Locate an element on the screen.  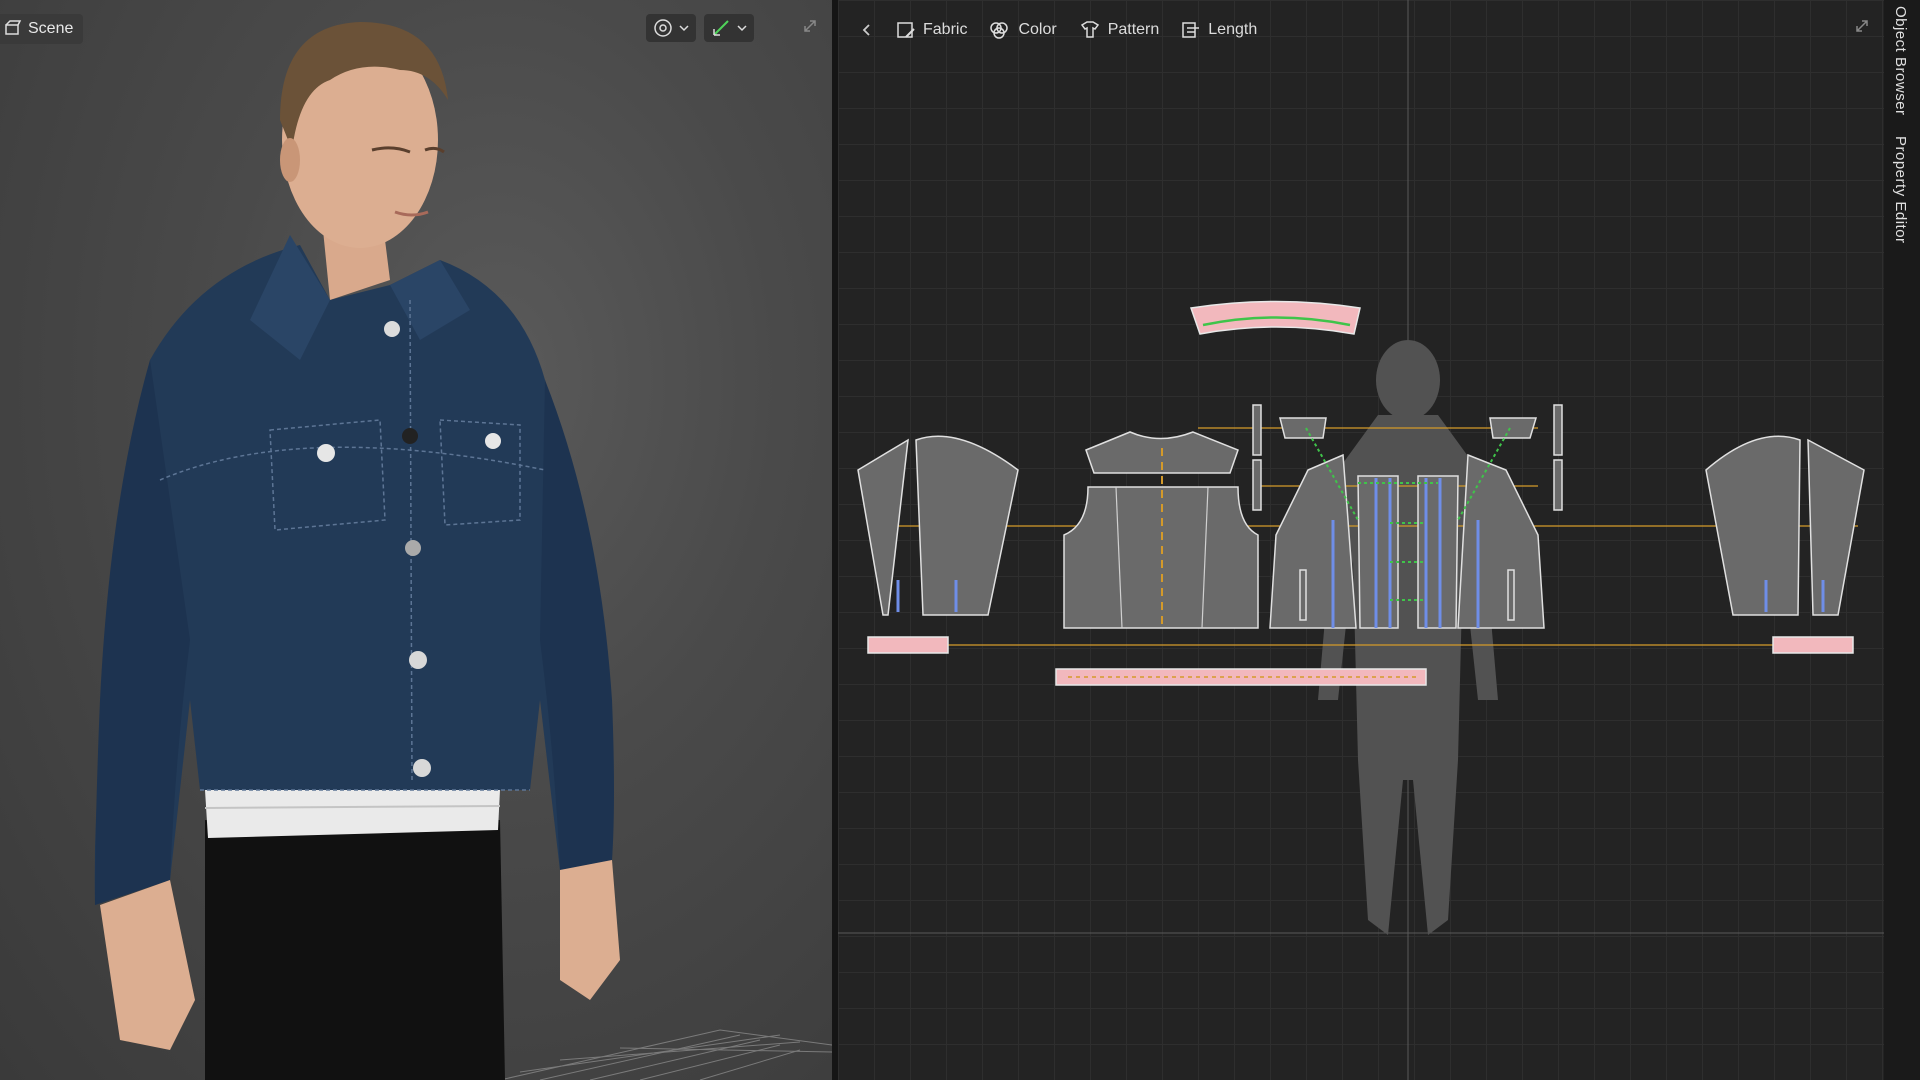
scene-icon is located at coordinates (13, 27).